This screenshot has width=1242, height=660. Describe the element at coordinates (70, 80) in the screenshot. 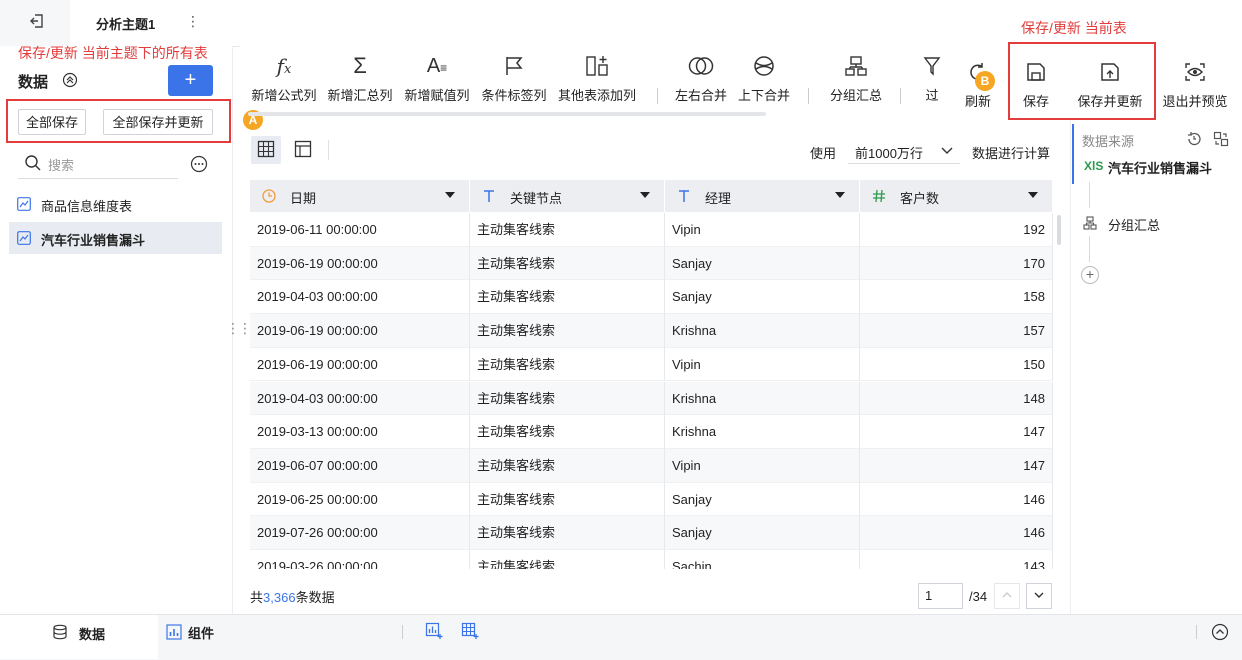

I see `collapse-up-icon` at that location.